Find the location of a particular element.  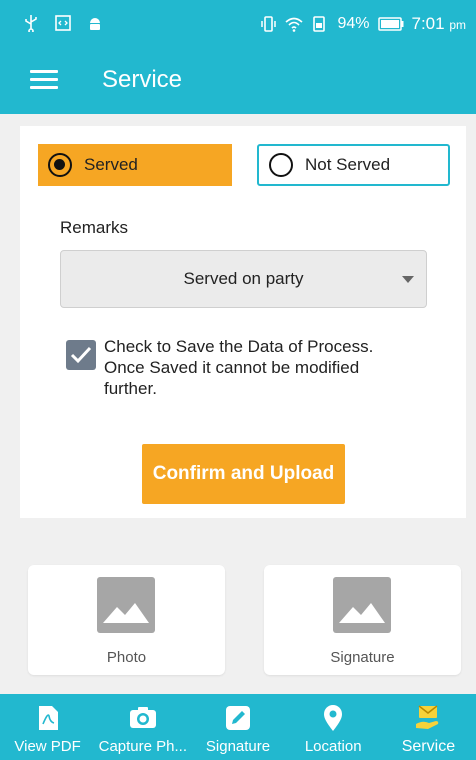

pdf-icon is located at coordinates (48, 718).